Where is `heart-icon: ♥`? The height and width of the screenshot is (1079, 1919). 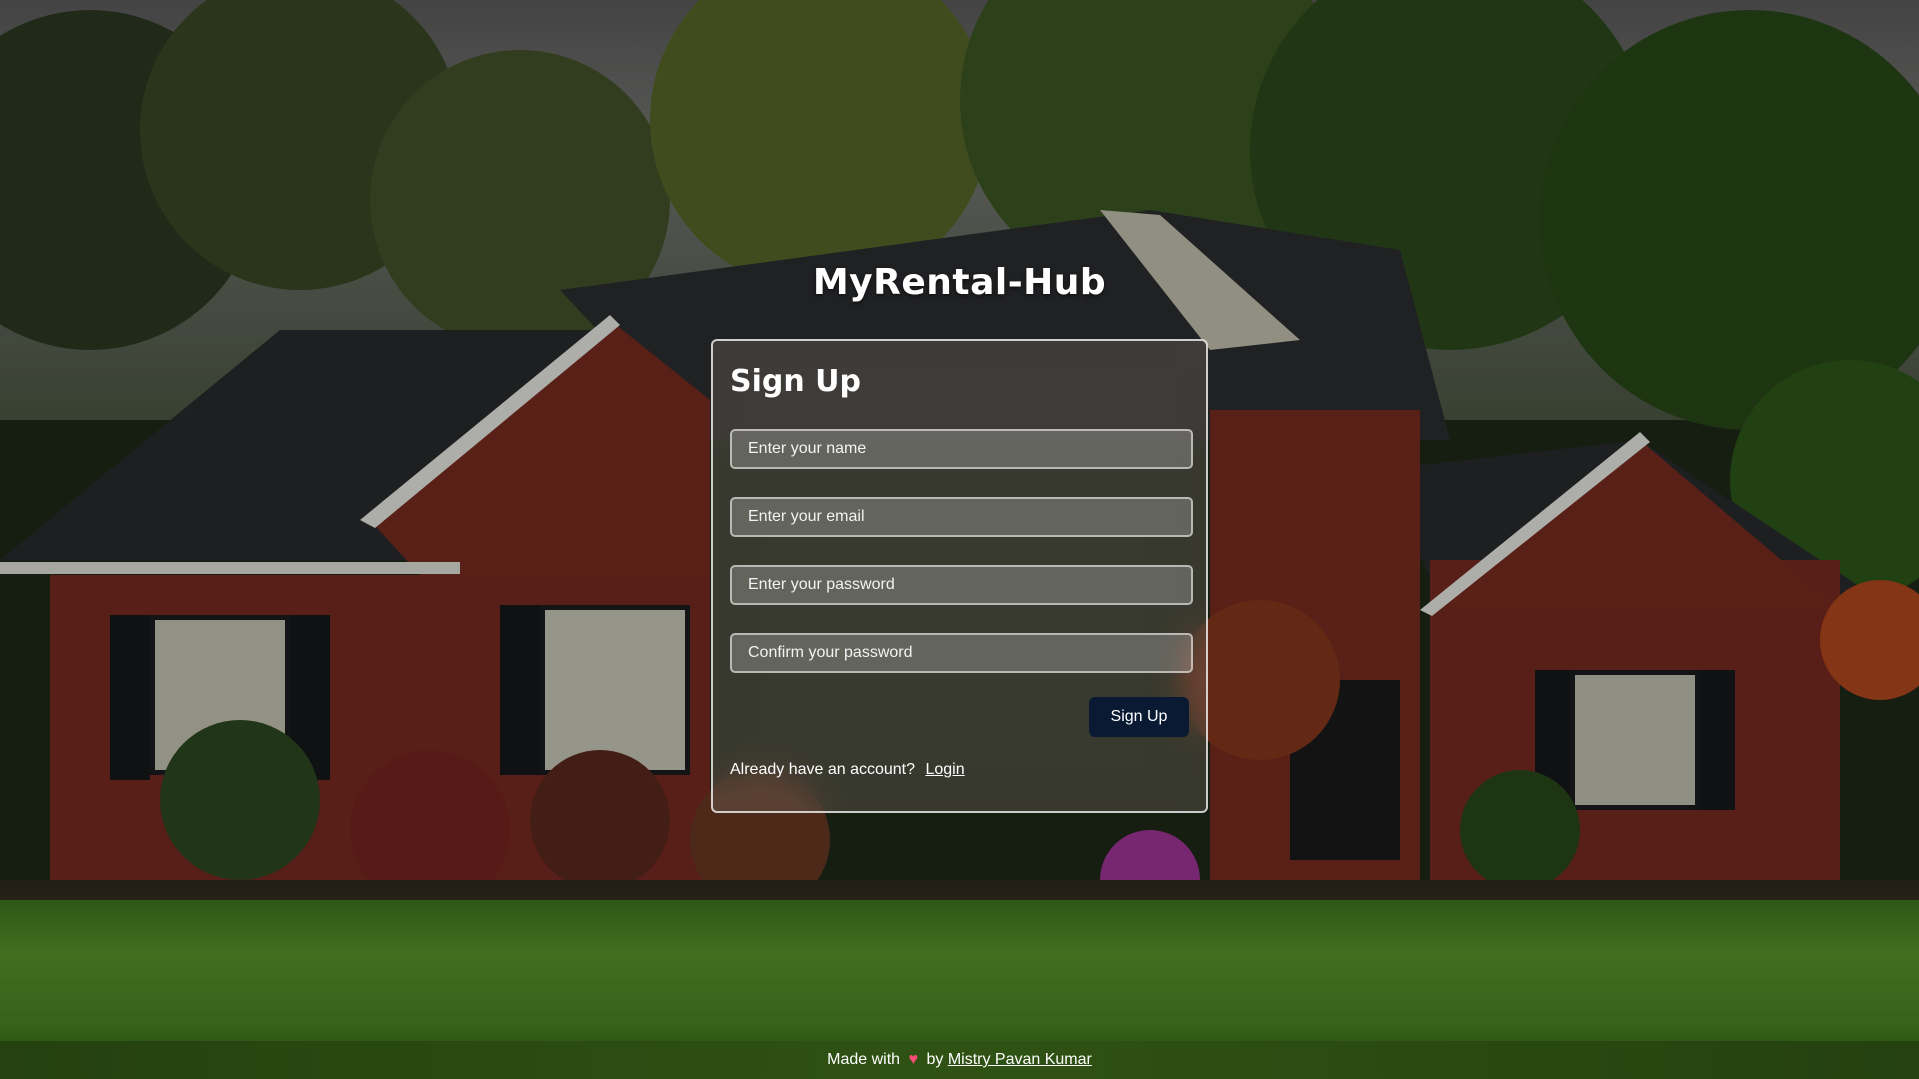
heart-icon: ♥ is located at coordinates (913, 1059).